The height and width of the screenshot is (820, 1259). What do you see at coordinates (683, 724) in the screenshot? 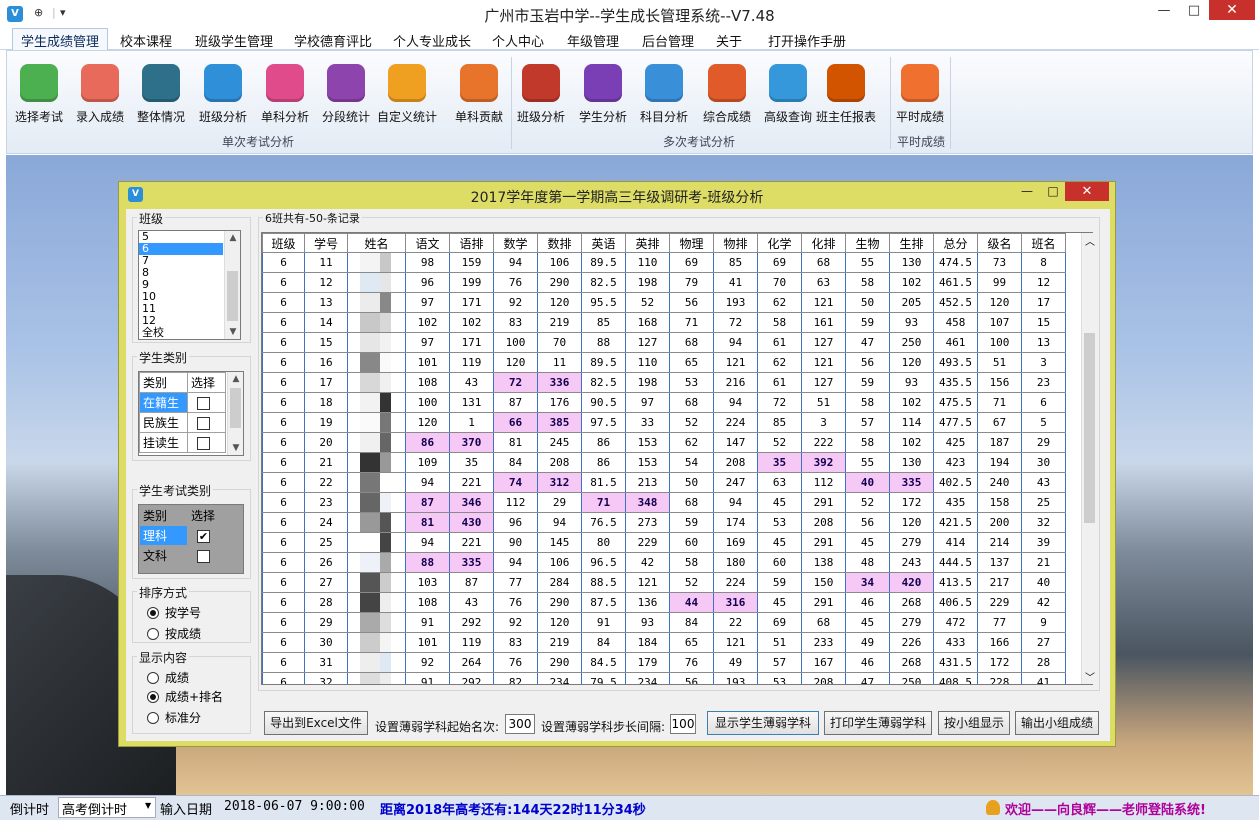
I see `step-input: 100` at bounding box center [683, 724].